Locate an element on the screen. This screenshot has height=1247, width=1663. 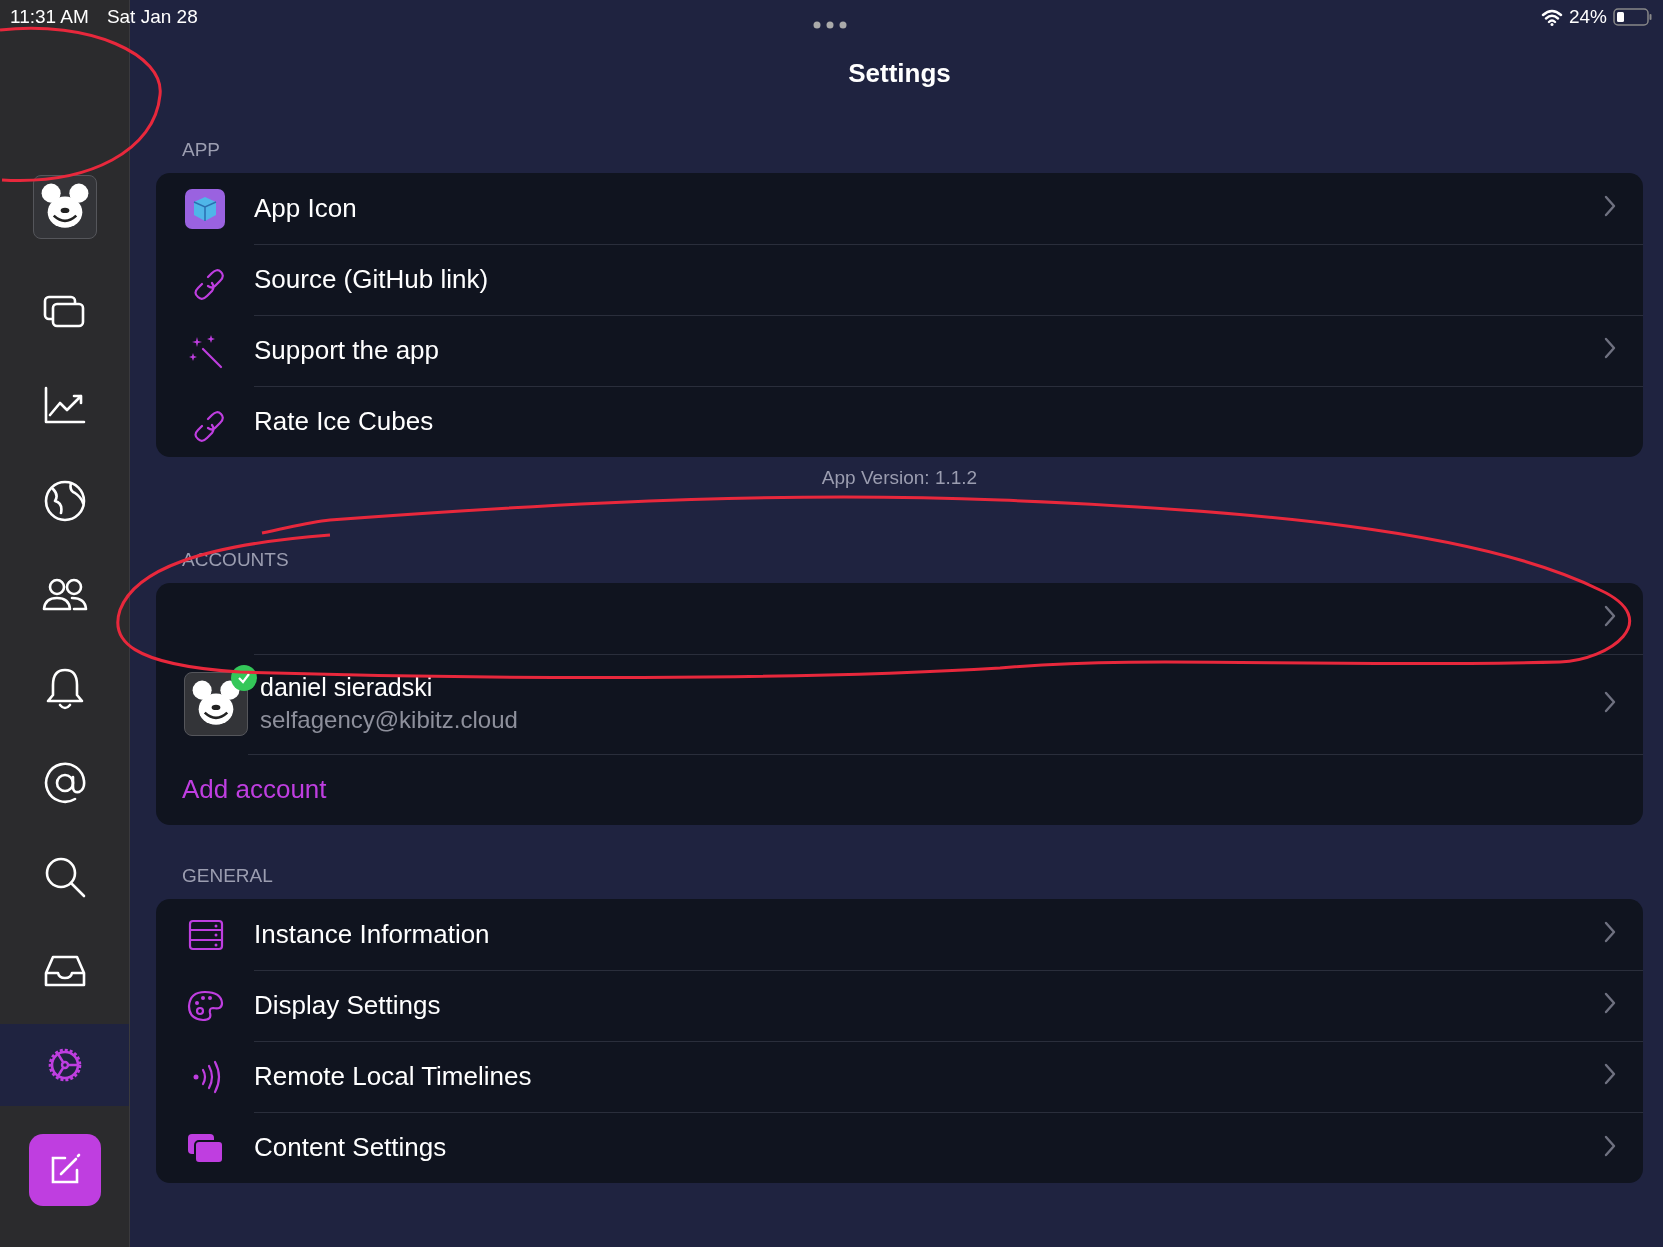
cube-icon is located at coordinates (205, 208).